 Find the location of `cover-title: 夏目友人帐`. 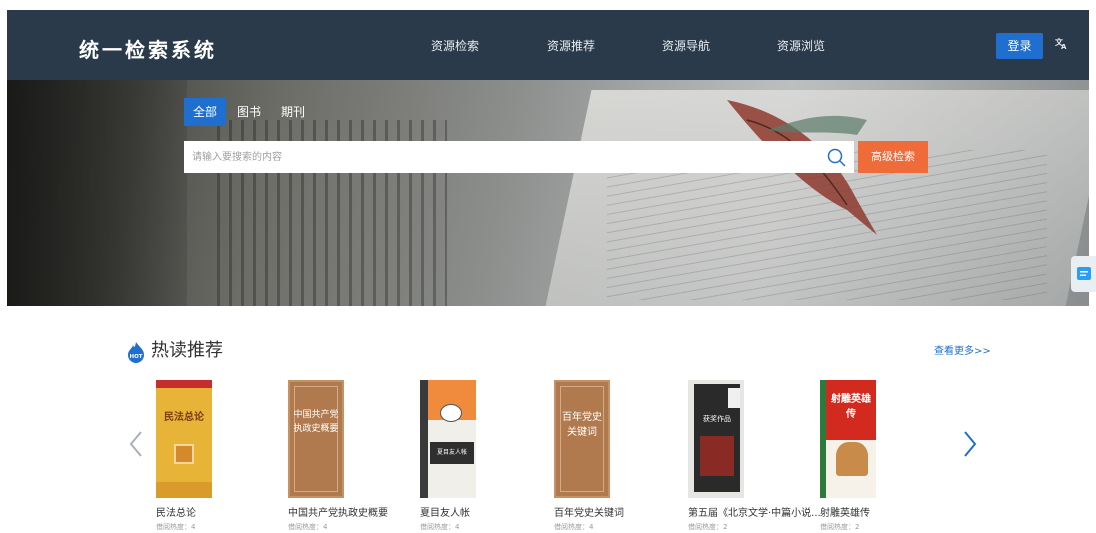

cover-title: 夏目友人帐 is located at coordinates (452, 453).